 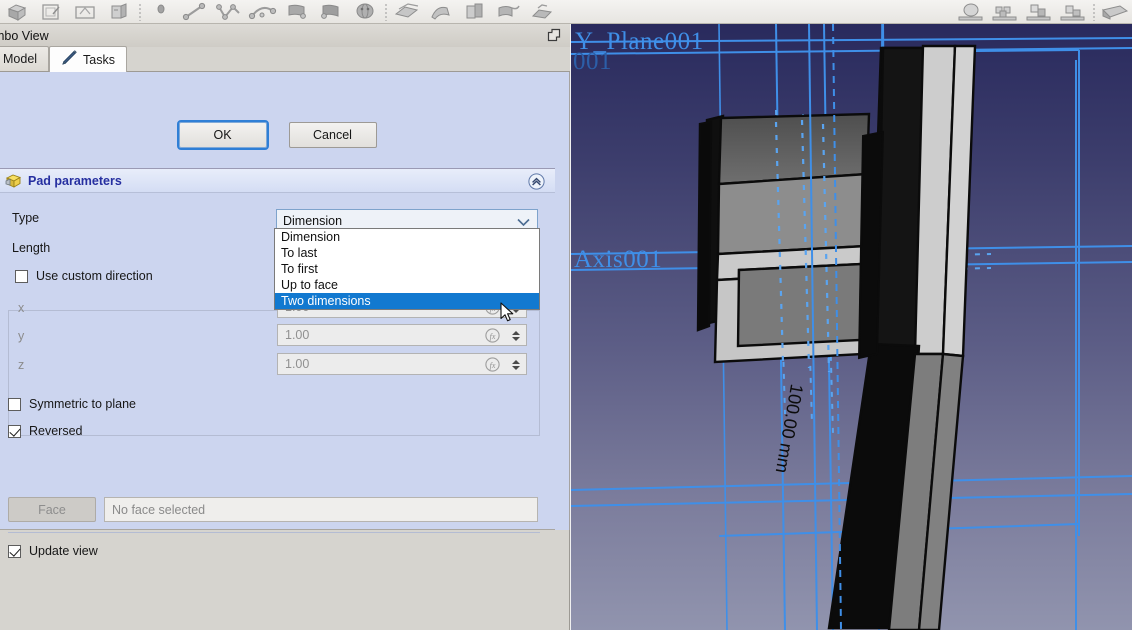 I want to click on pad-parameters-group-header: Pad parameters, so click(x=277, y=180).